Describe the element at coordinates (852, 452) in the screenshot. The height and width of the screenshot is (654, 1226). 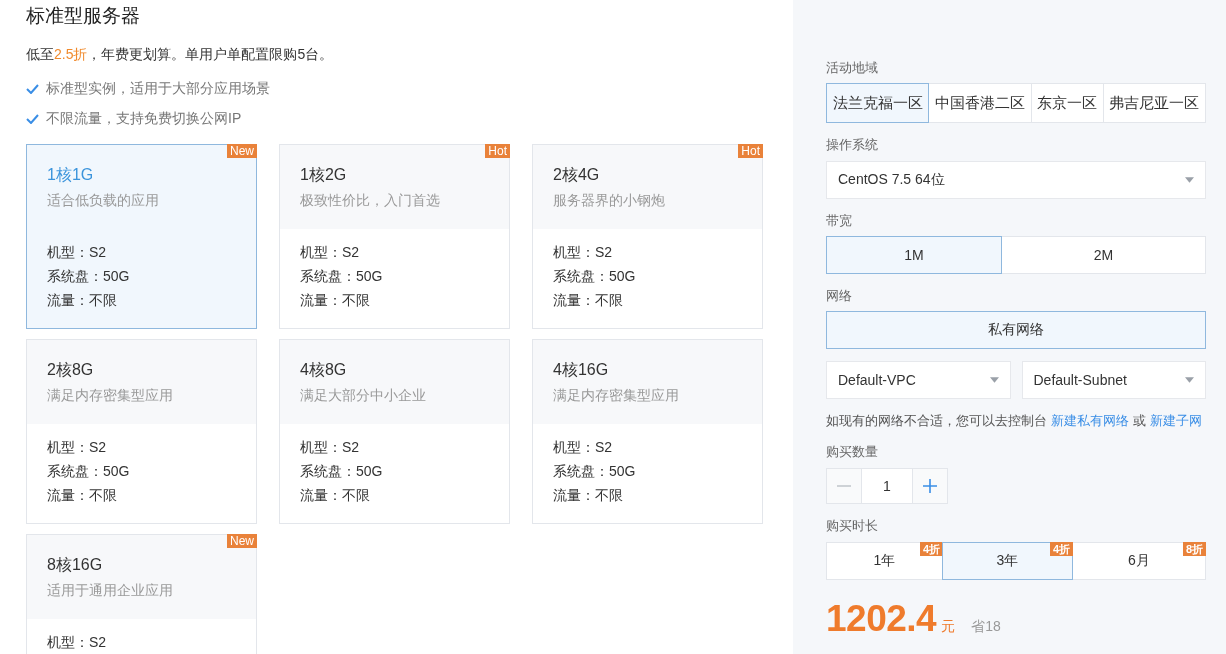
I see `field-label: 购买数量` at that location.